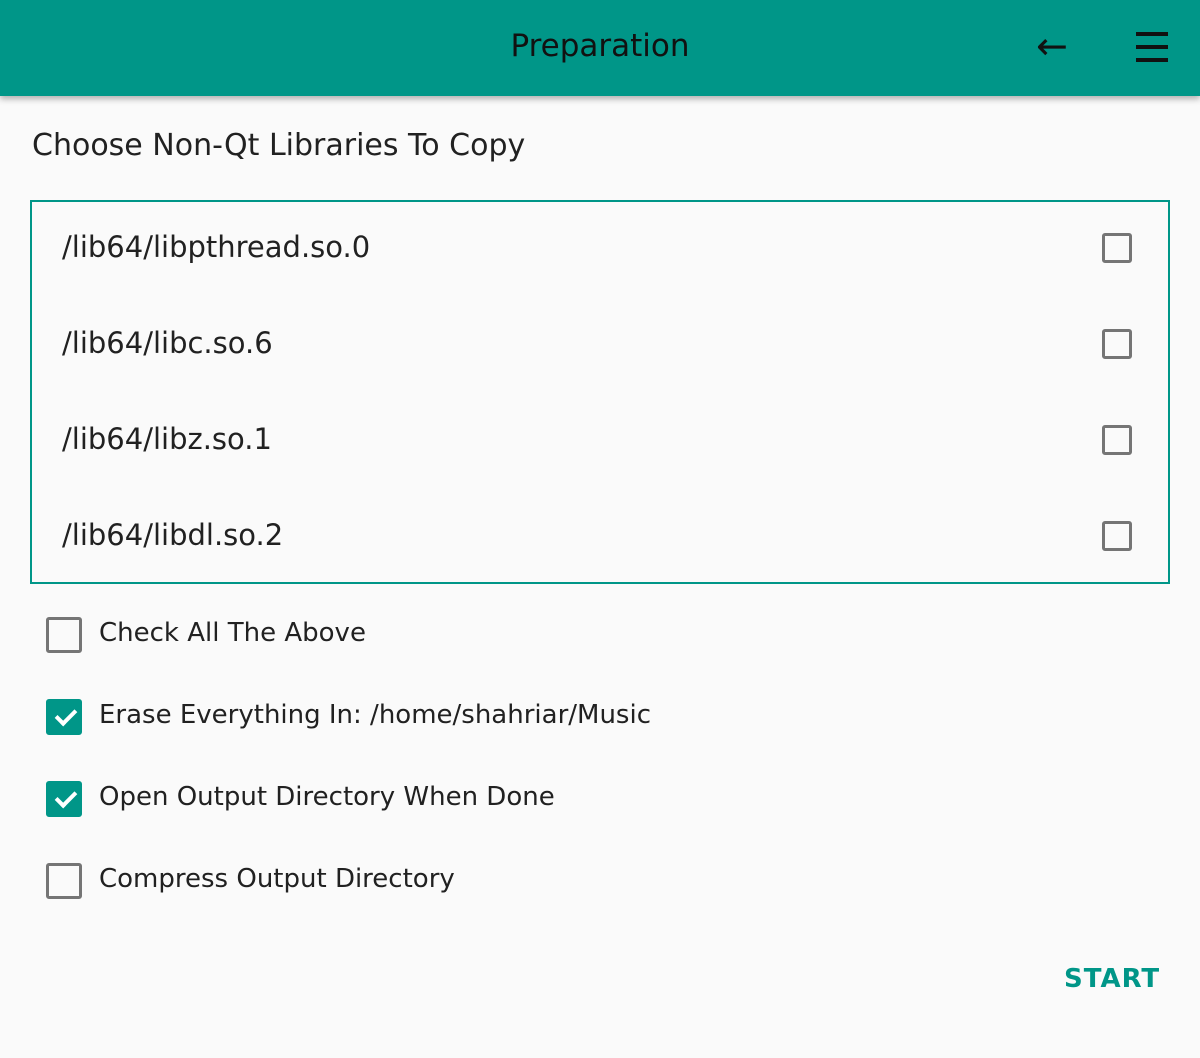 The image size is (1200, 1058). I want to click on library-item: /lib64/libz.so.1, so click(600, 442).